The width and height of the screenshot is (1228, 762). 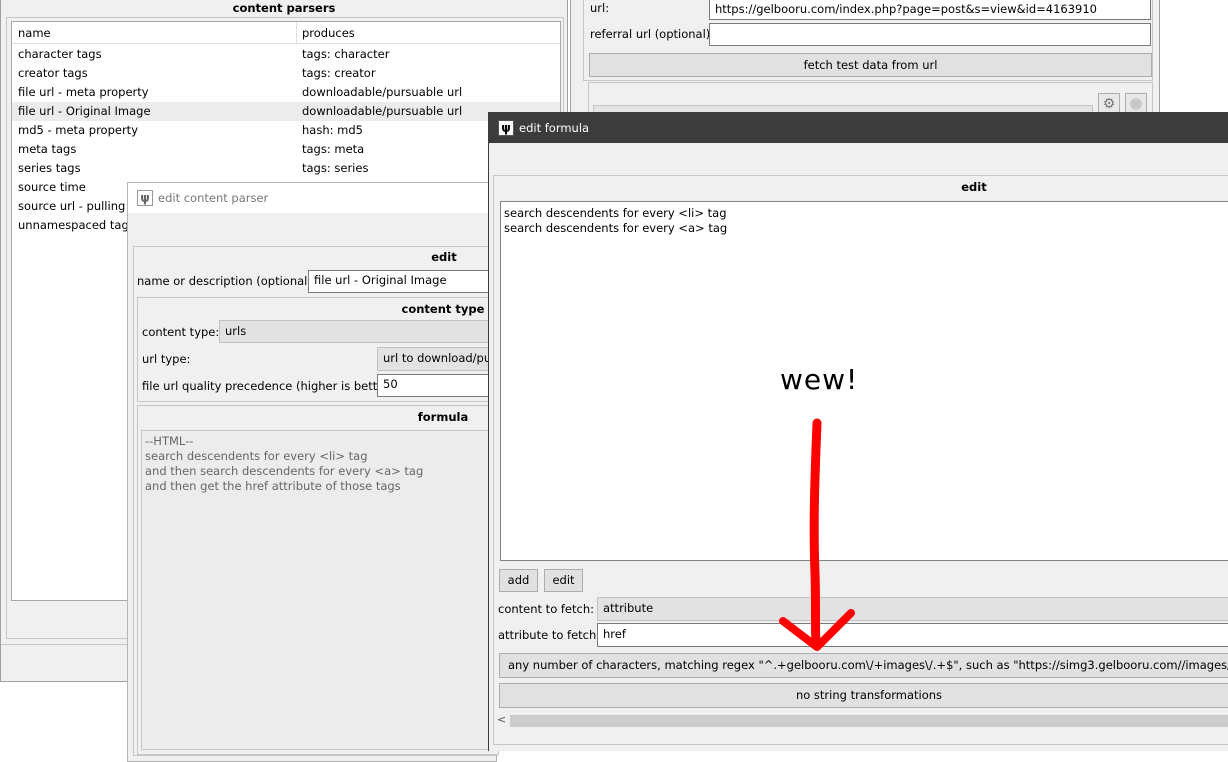 What do you see at coordinates (333, 149) in the screenshot?
I see `row-produces: tags: meta` at bounding box center [333, 149].